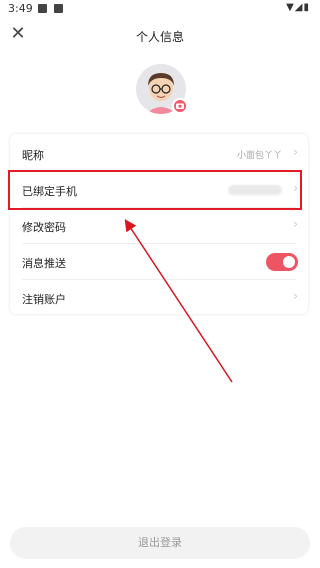 The image size is (320, 568). What do you see at coordinates (159, 298) in the screenshot?
I see `row-delete-account: 注销账户 ›` at bounding box center [159, 298].